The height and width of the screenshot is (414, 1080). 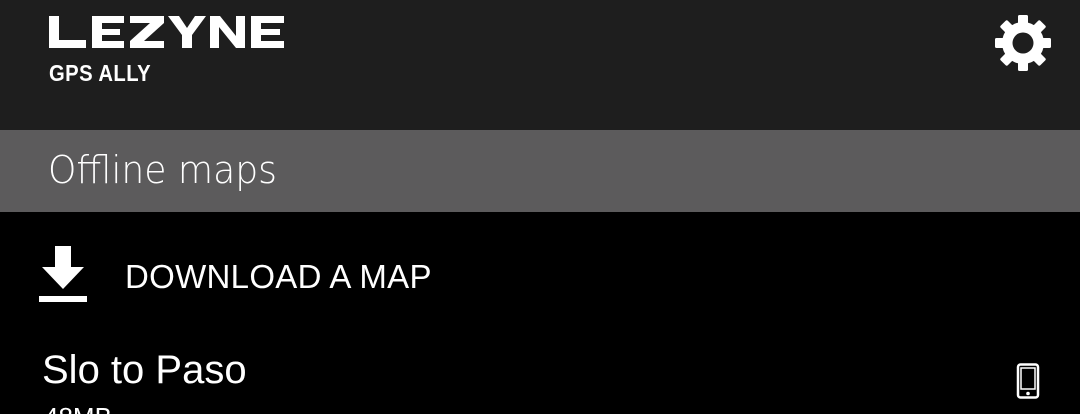 I want to click on lezyne-logo, so click(x=168, y=32).